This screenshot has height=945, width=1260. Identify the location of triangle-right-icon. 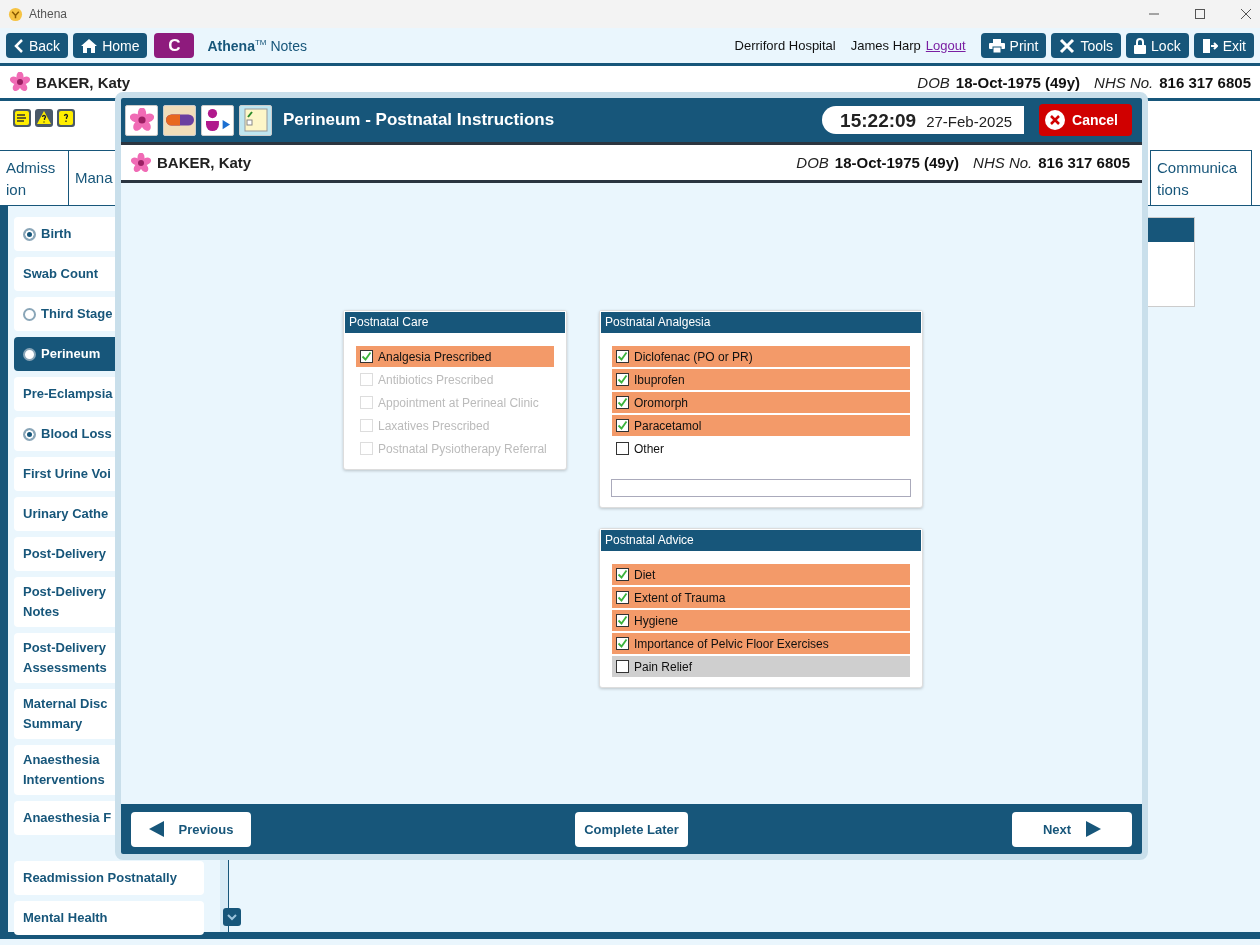
(1093, 829).